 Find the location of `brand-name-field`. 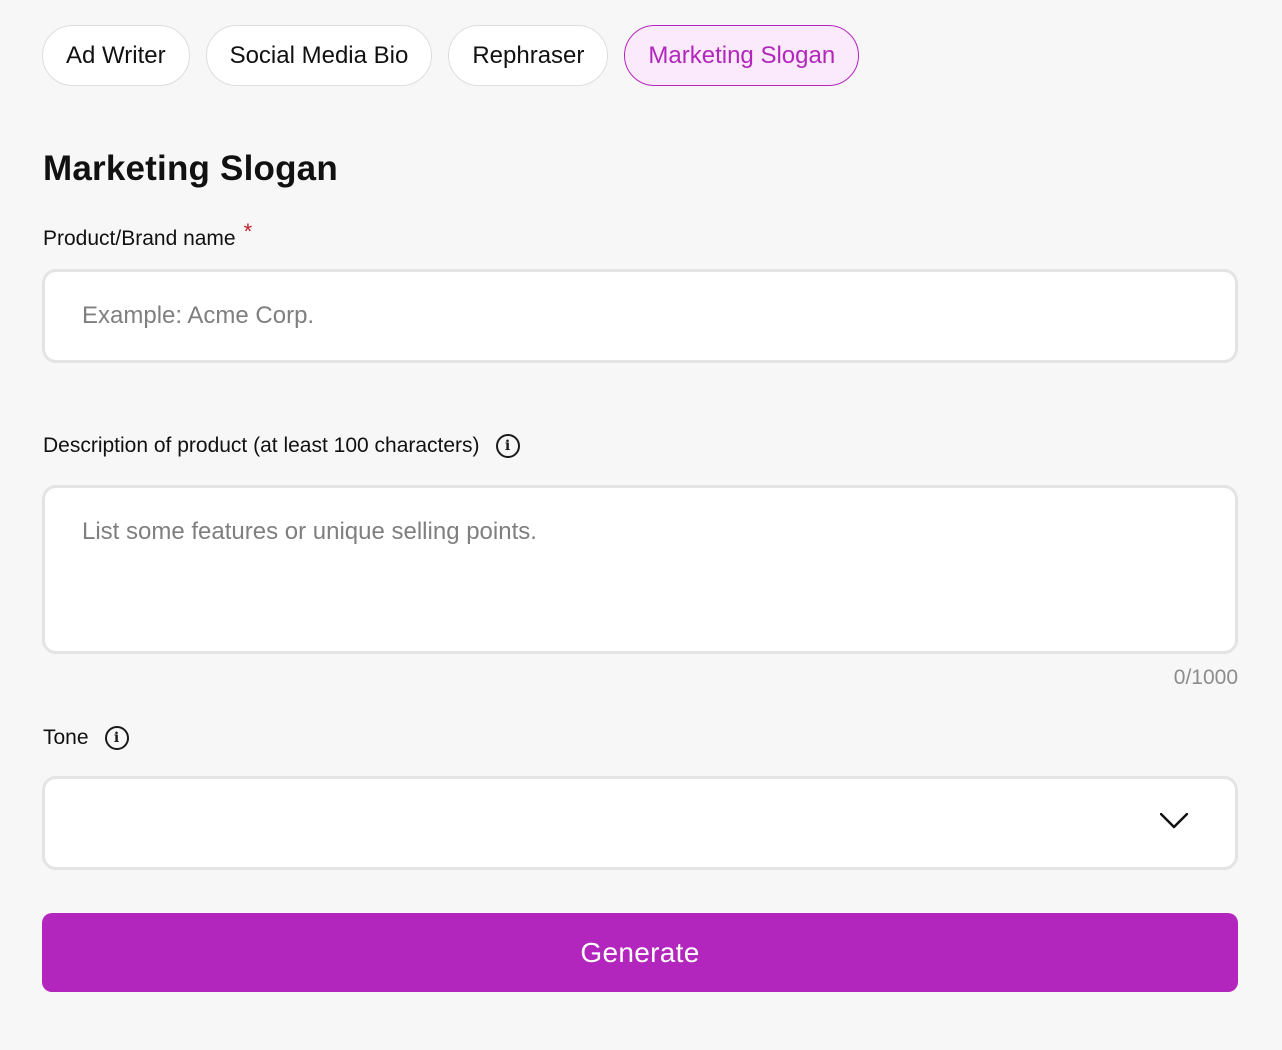

brand-name-field is located at coordinates (640, 316).